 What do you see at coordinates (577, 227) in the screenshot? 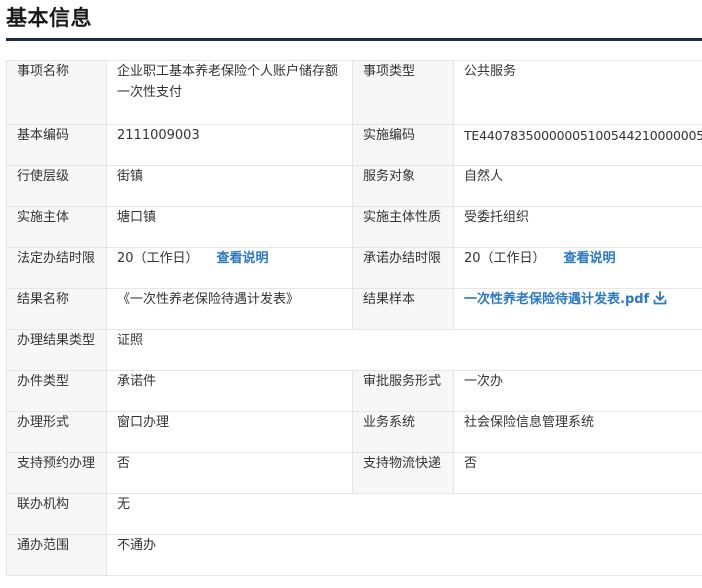
I see `subject-nature-value: 受委托组织` at bounding box center [577, 227].